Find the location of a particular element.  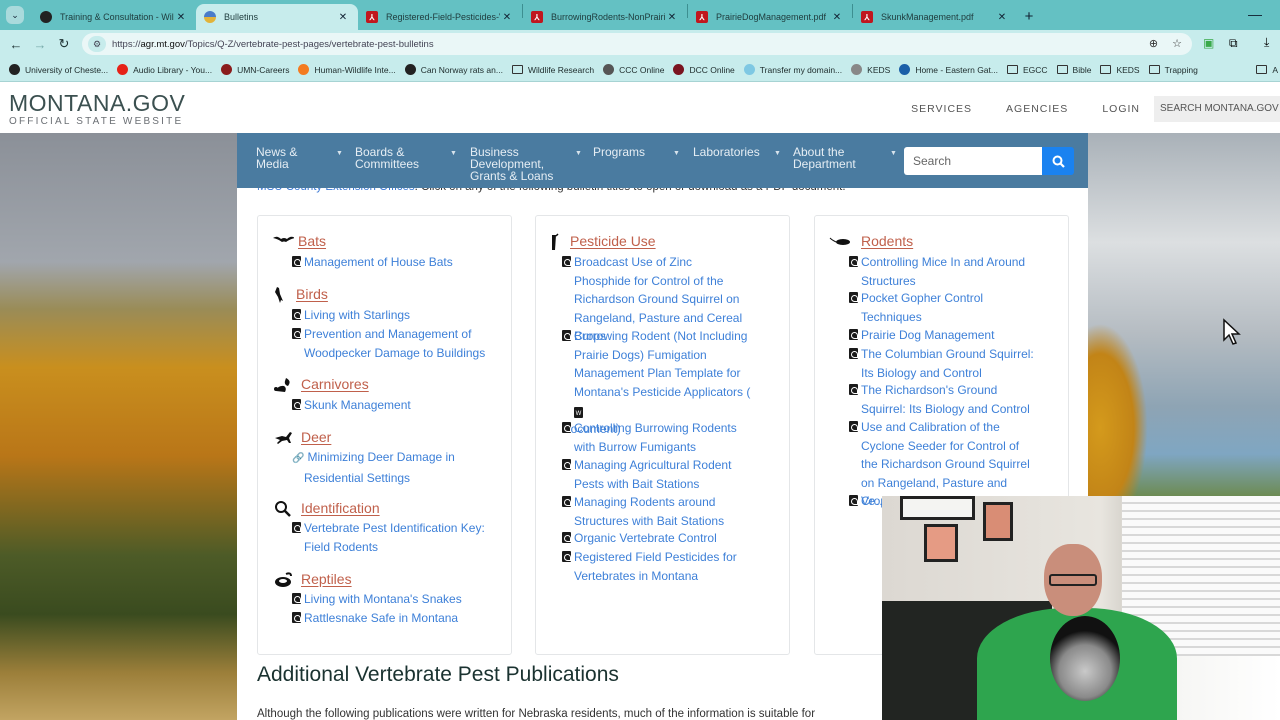

minimize-window-button: — is located at coordinates (1255, 14).